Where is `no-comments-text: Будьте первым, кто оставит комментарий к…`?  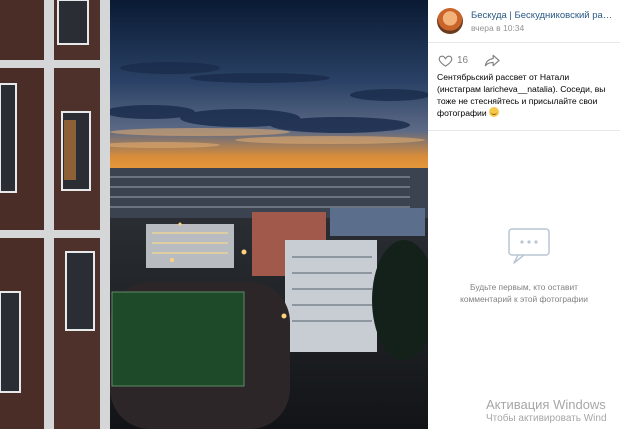
no-comments-text: Будьте первым, кто оставит комментарий к… is located at coordinates (524, 293).